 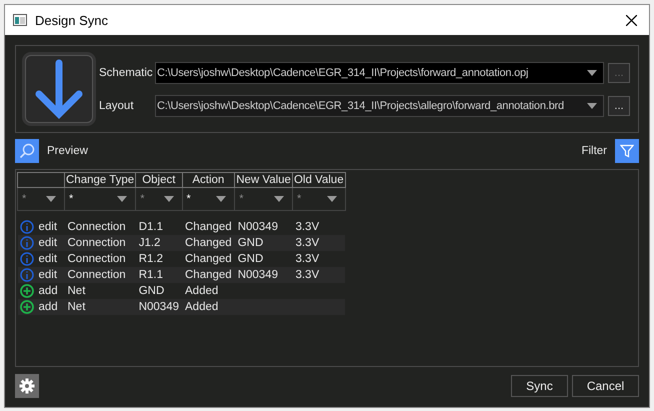 I want to click on search-icon, so click(x=27, y=151).